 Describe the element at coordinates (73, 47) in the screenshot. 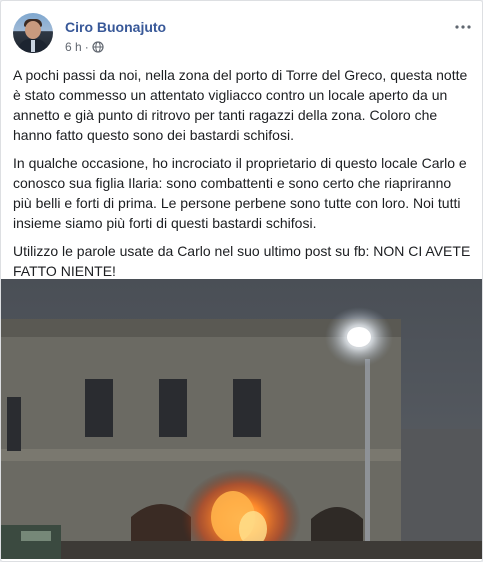

I see `post-timestamp: 6 h` at that location.